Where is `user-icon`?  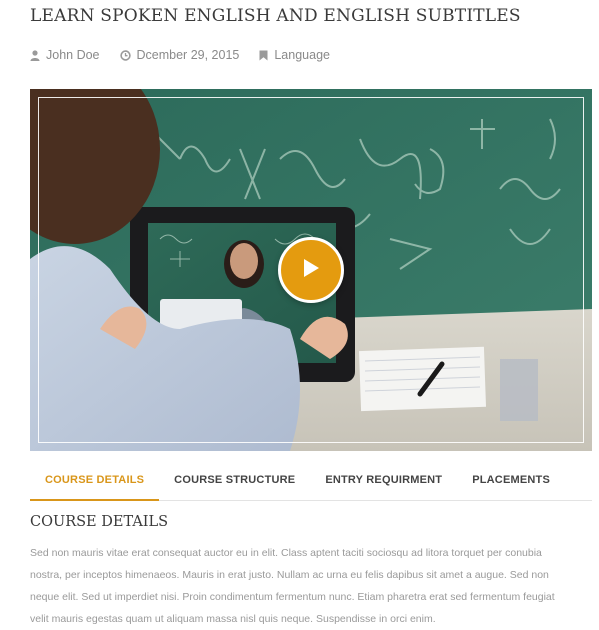
user-icon is located at coordinates (35, 55).